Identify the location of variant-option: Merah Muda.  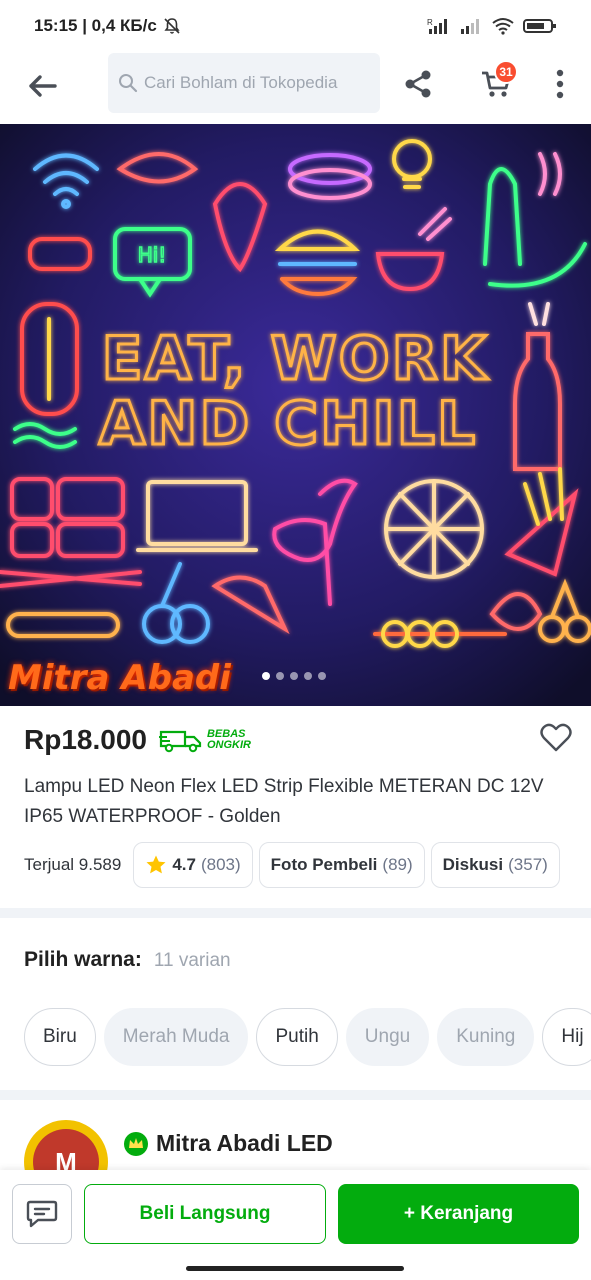
(176, 1037).